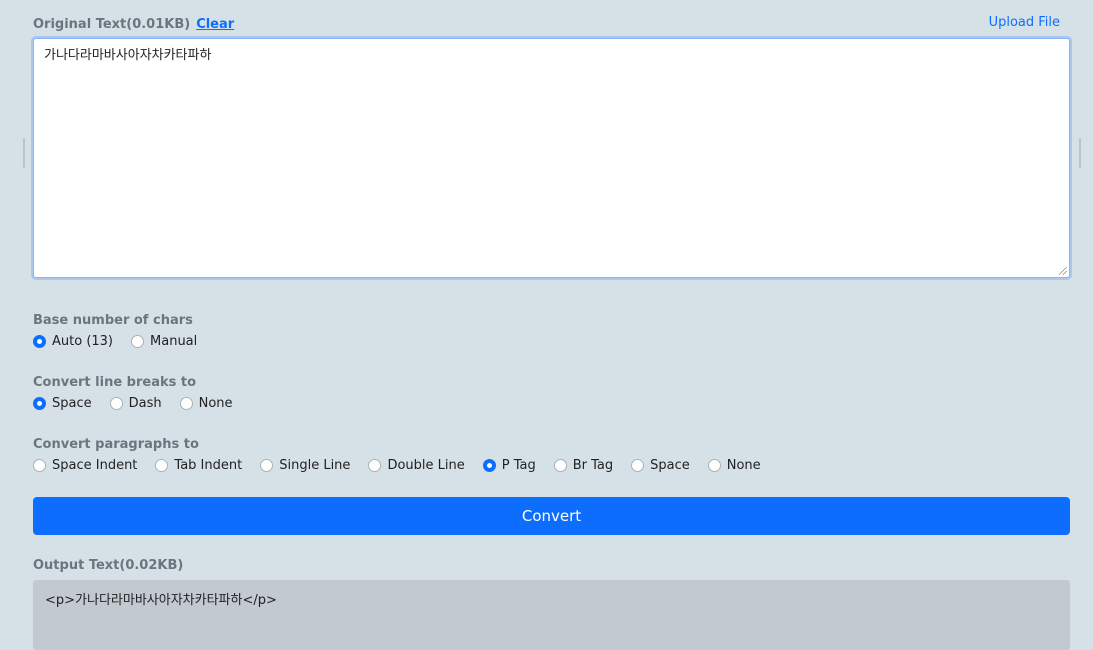 This screenshot has height=650, width=1093. I want to click on line-breaks-options: Space Dash None, so click(133, 403).